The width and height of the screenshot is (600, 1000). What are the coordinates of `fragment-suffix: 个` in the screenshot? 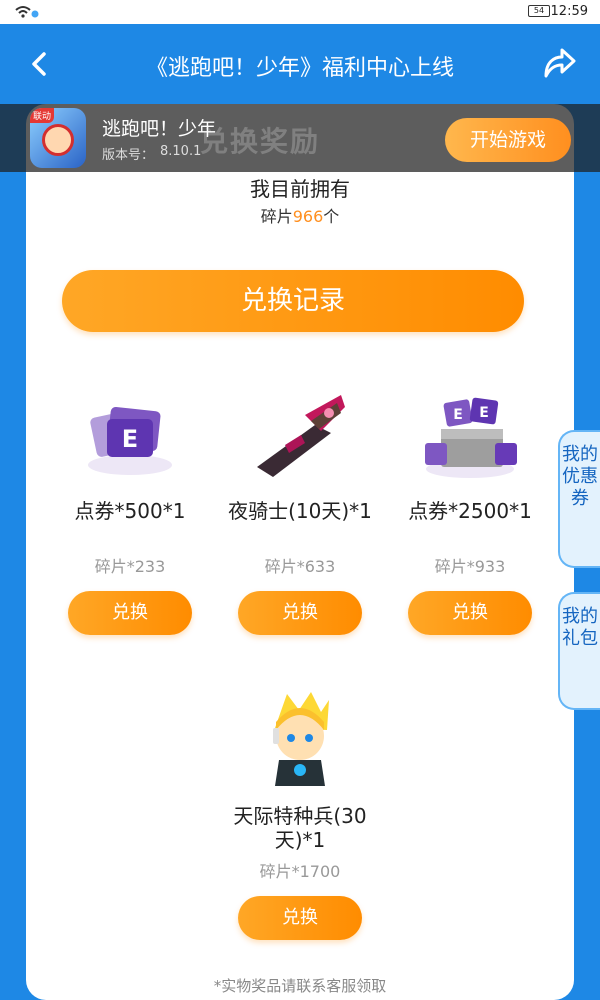 It's located at (331, 216).